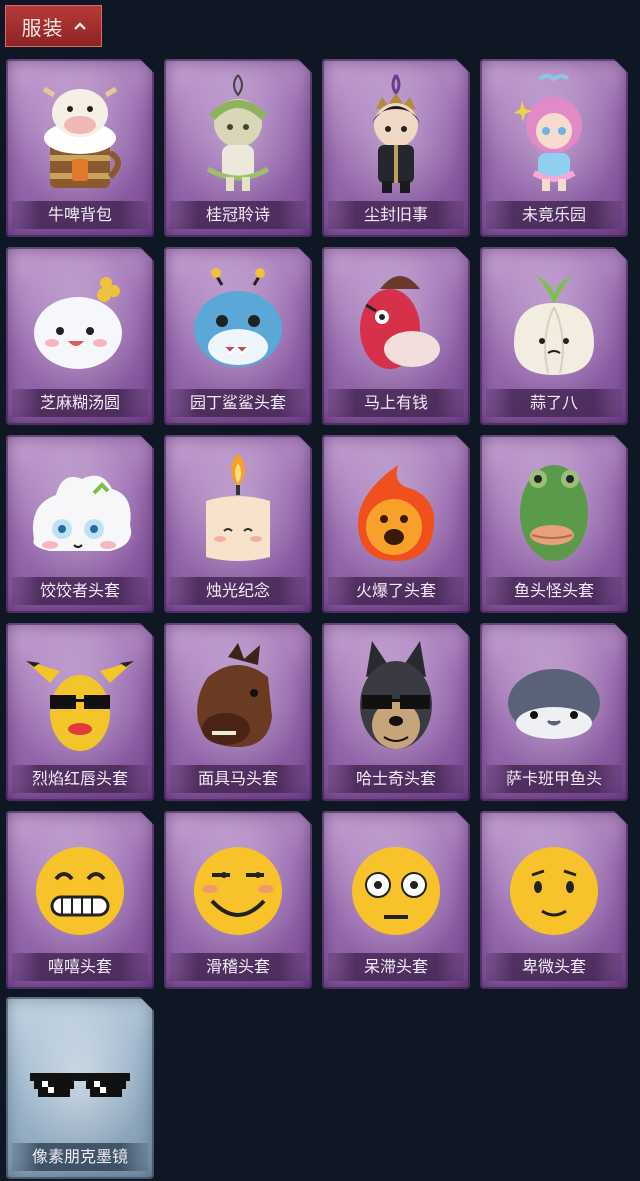 Image resolution: width=640 pixels, height=1181 pixels. What do you see at coordinates (80, 967) in the screenshot?
I see `costume-label: 嘻嘻头套` at bounding box center [80, 967].